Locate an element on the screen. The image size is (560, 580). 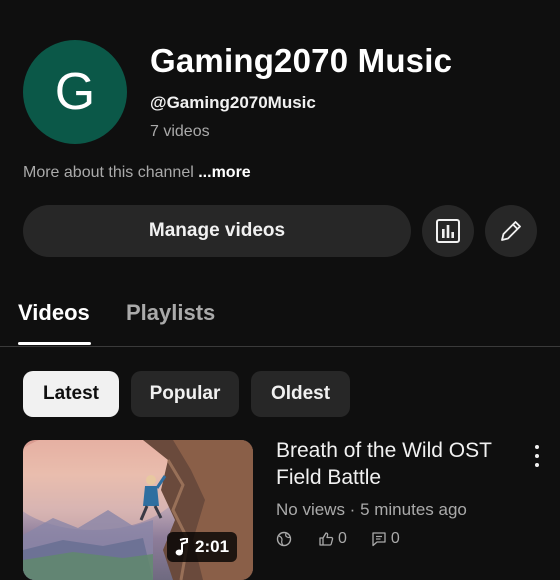
likes-count: 0 is located at coordinates (342, 538).